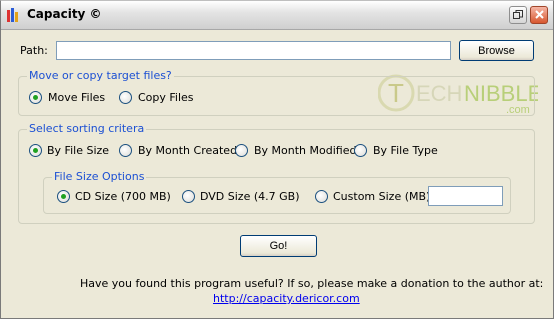  What do you see at coordinates (34, 50) in the screenshot?
I see `path-label: Path:` at bounding box center [34, 50].